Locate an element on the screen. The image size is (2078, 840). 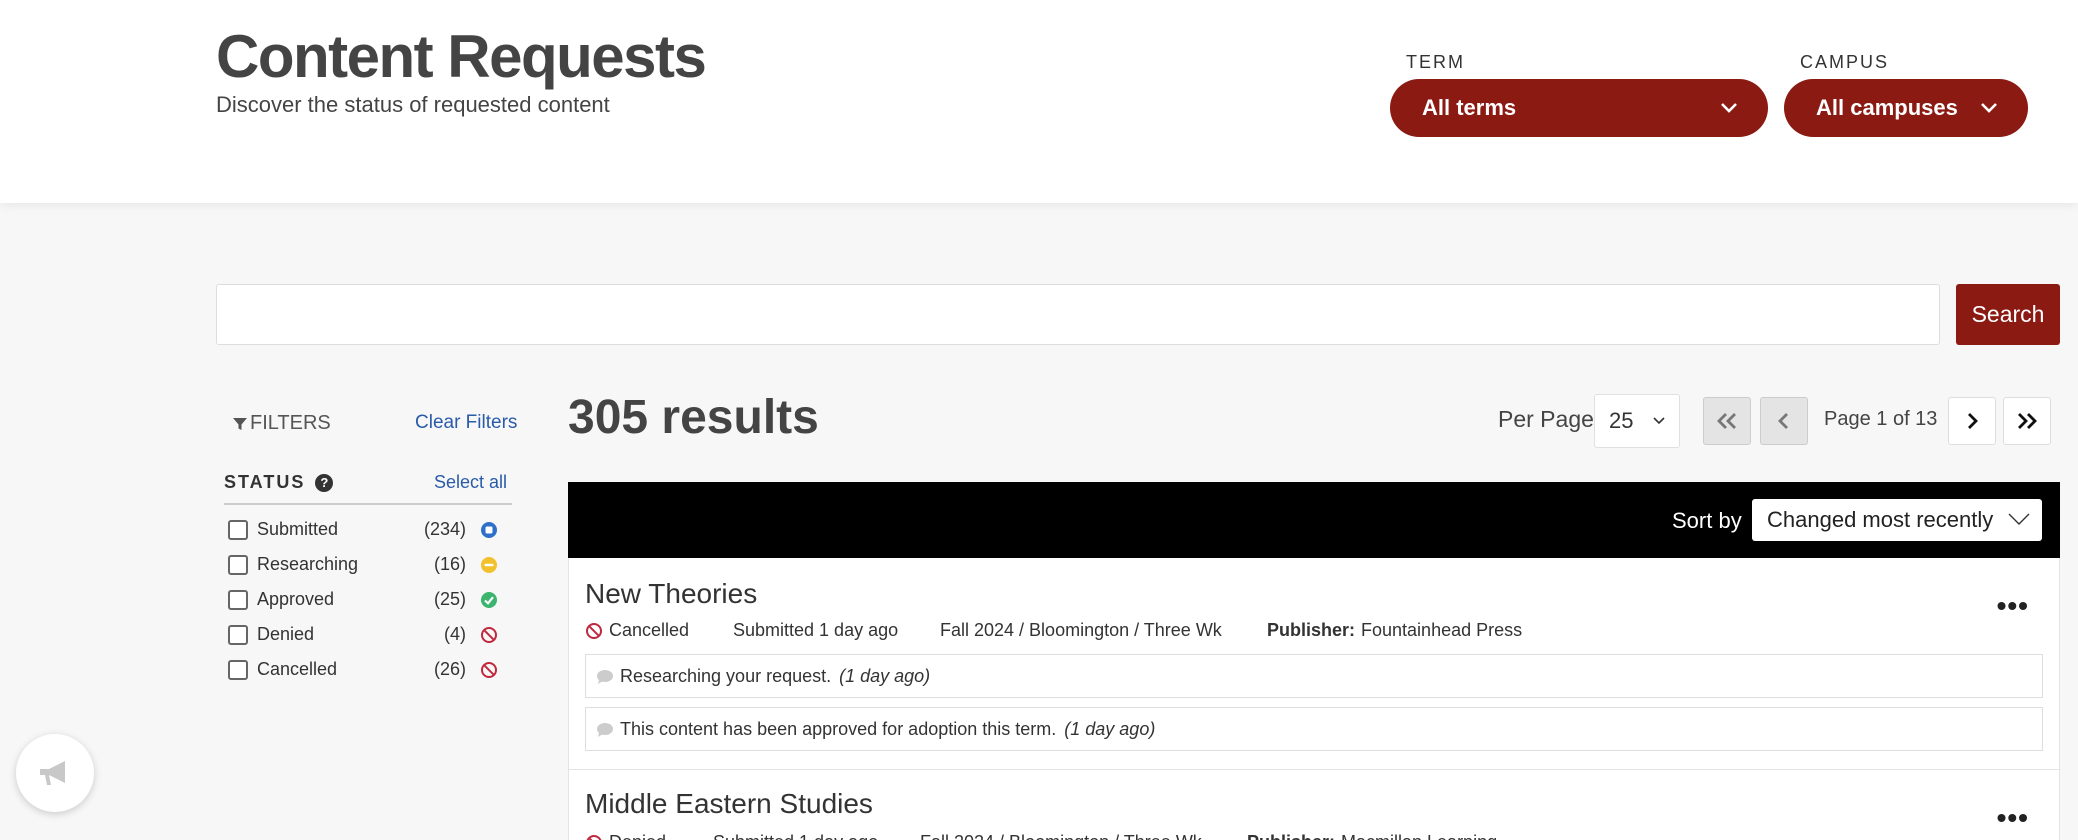
request-title: New Theories is located at coordinates (671, 594).